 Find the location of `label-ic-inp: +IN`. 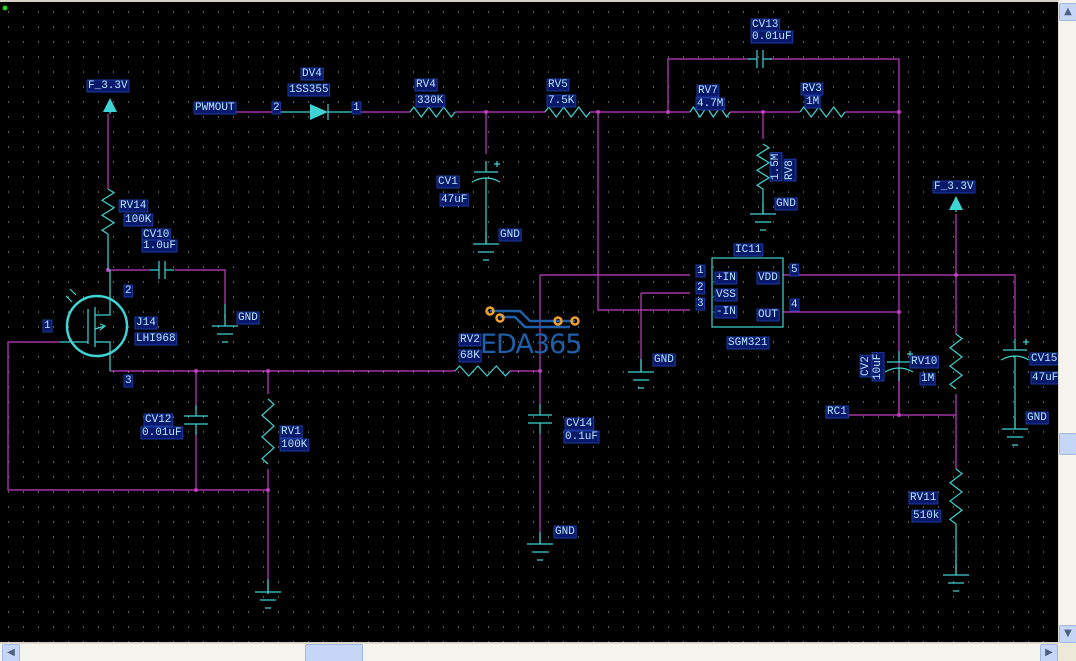

label-ic-inp: +IN is located at coordinates (726, 278).